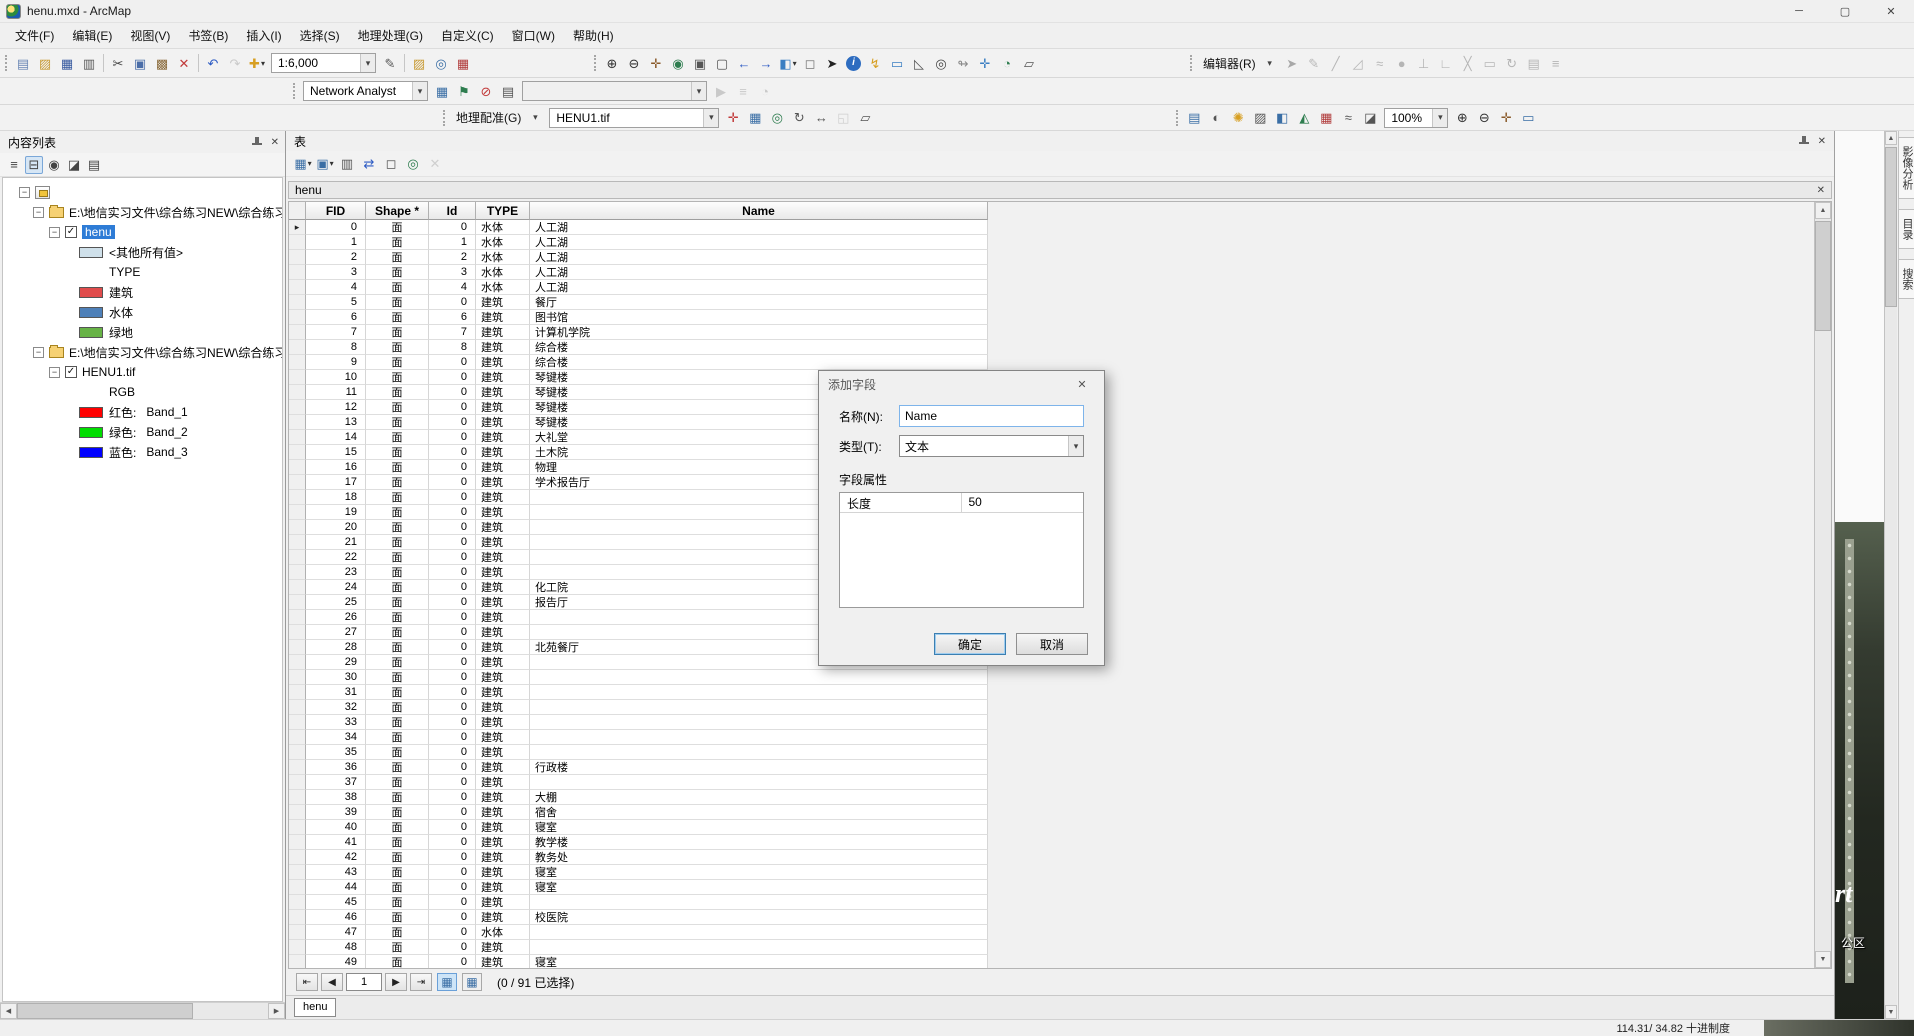  I want to click on fixed-zoom-in-icon: ▣, so click(700, 63).